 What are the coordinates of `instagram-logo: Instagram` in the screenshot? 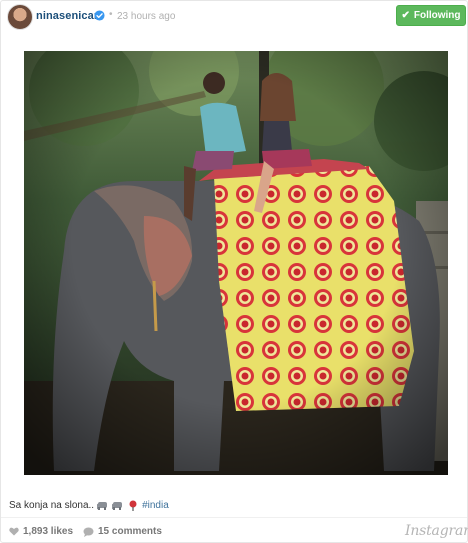 It's located at (436, 531).